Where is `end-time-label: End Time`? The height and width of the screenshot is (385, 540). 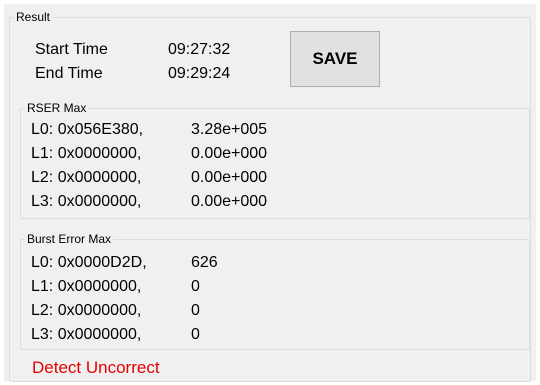
end-time-label: End Time is located at coordinates (69, 73).